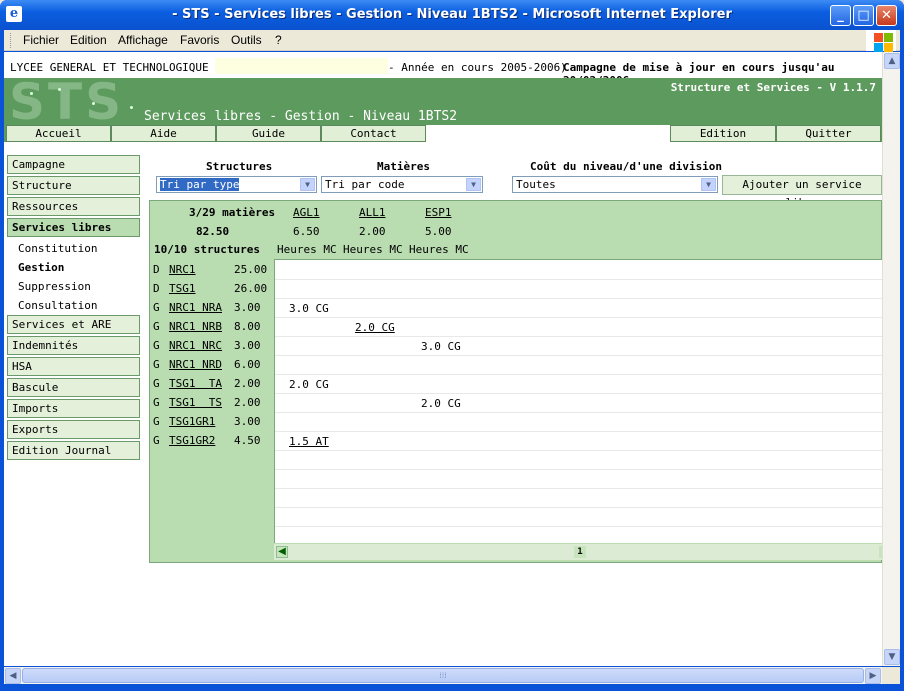 Image resolution: width=904 pixels, height=691 pixels. I want to click on sidebar-item-imports: Imports, so click(73, 408).